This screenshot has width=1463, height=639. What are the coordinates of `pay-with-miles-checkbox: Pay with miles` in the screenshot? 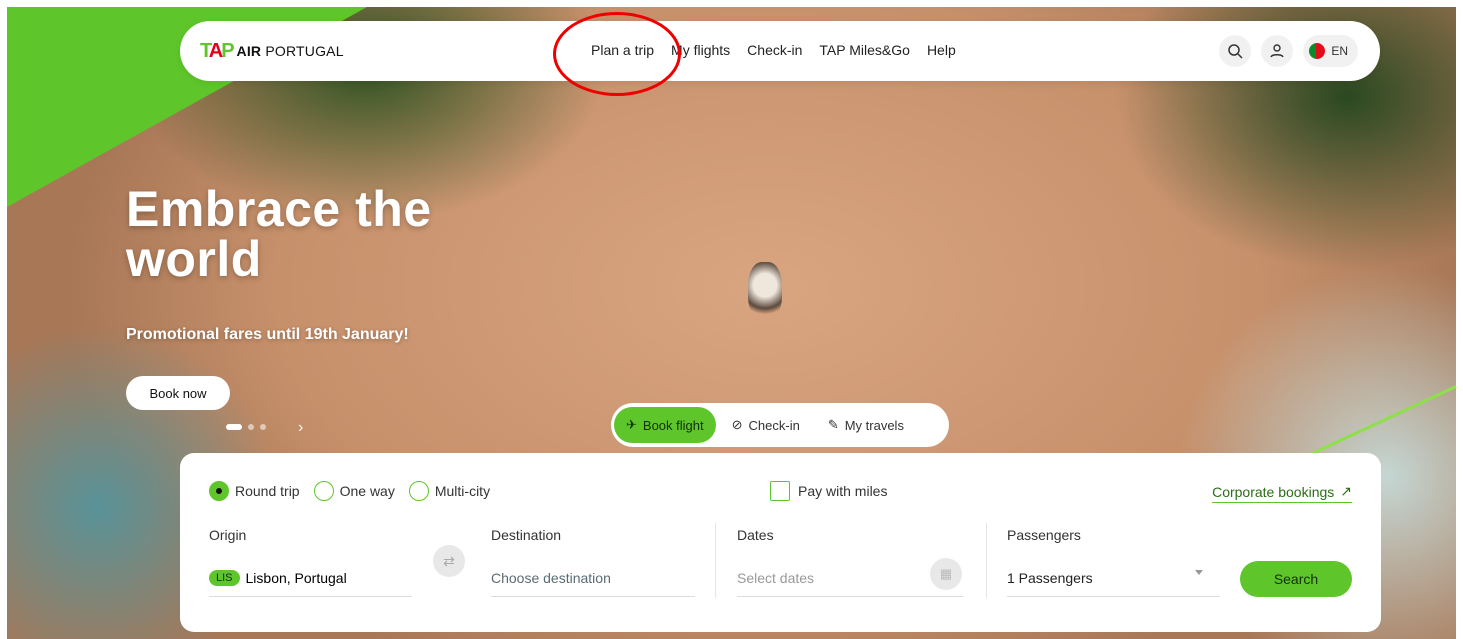 It's located at (828, 491).